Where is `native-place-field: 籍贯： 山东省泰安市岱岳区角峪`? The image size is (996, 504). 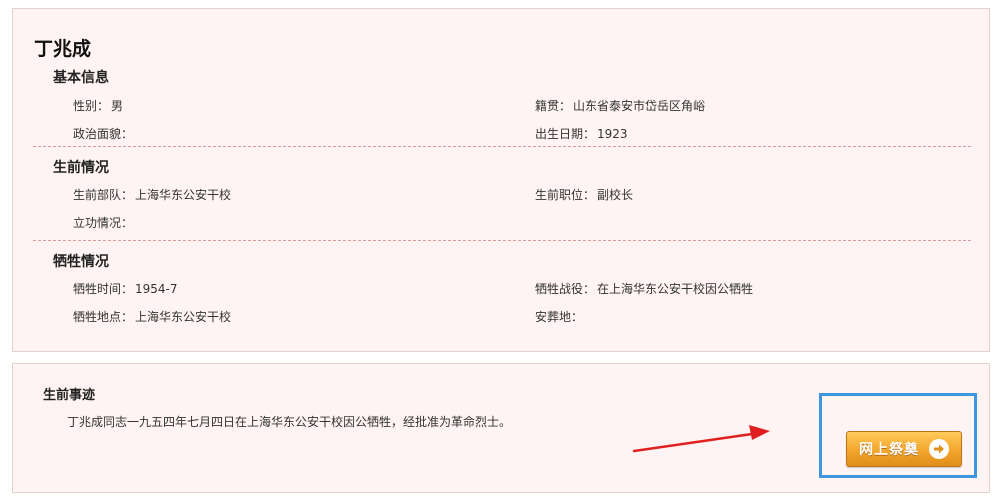 native-place-field: 籍贯： 山东省泰安市岱岳区角峪 is located at coordinates (620, 105).